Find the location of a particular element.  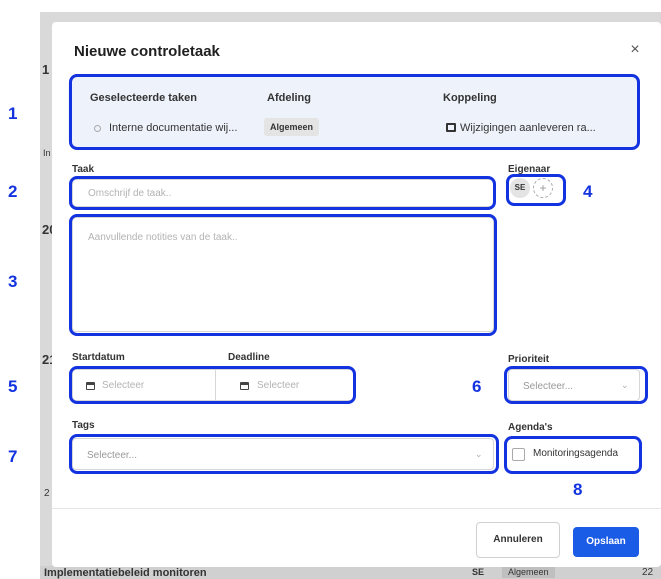

inbox-icon is located at coordinates (451, 127).